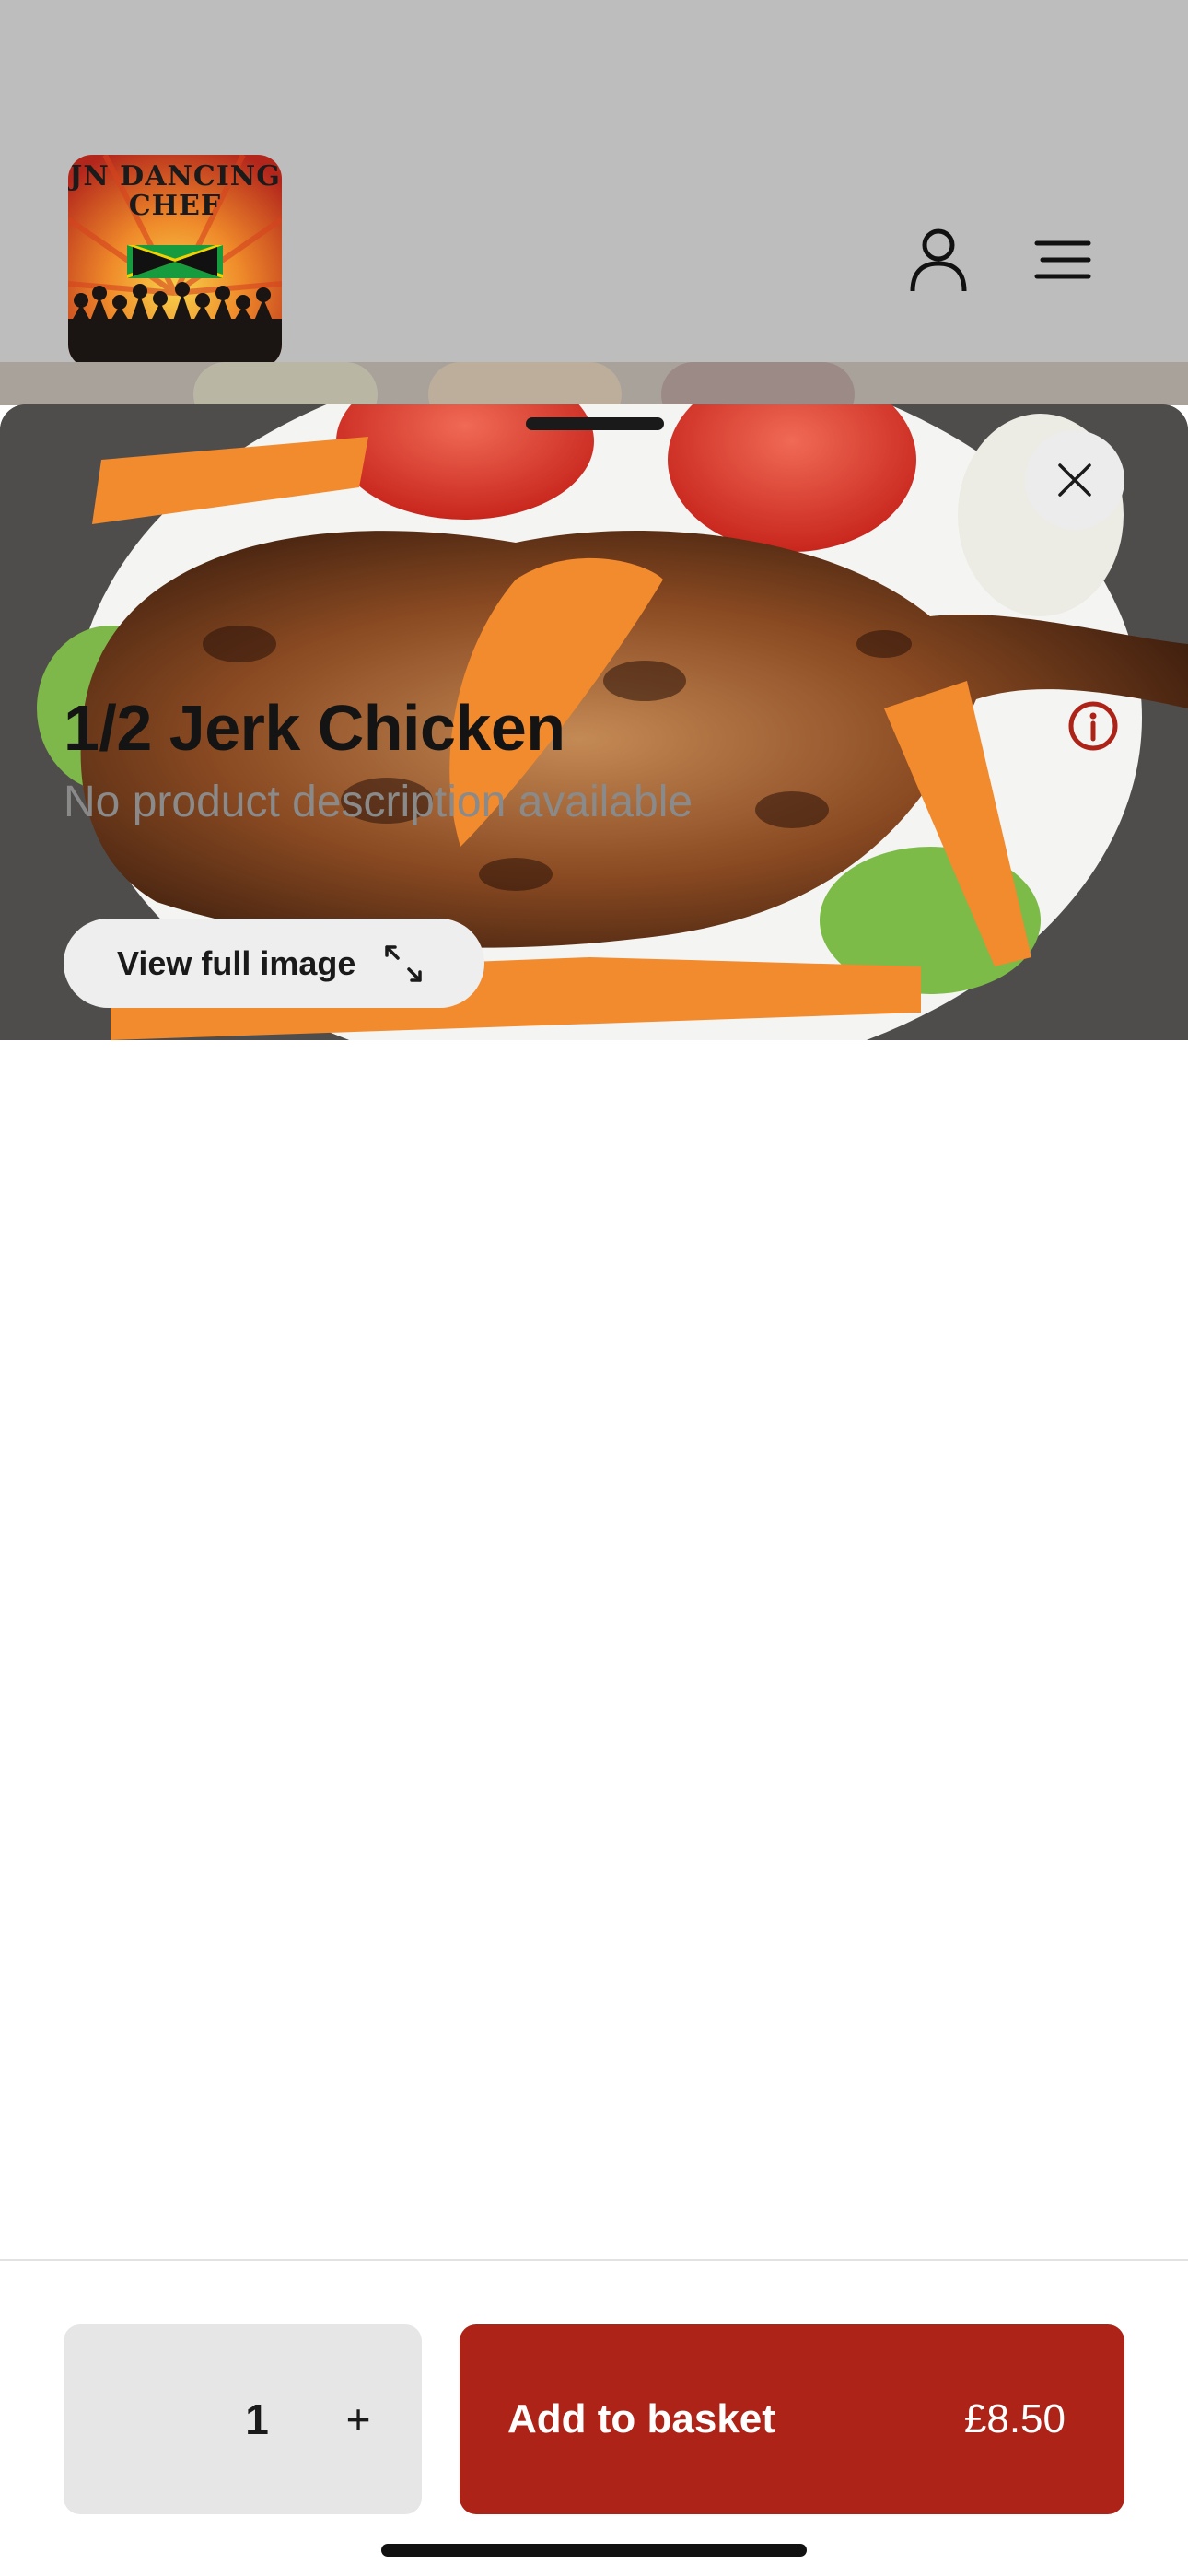  Describe the element at coordinates (175, 206) in the screenshot. I see `logo-text-line2: CHEF` at that location.